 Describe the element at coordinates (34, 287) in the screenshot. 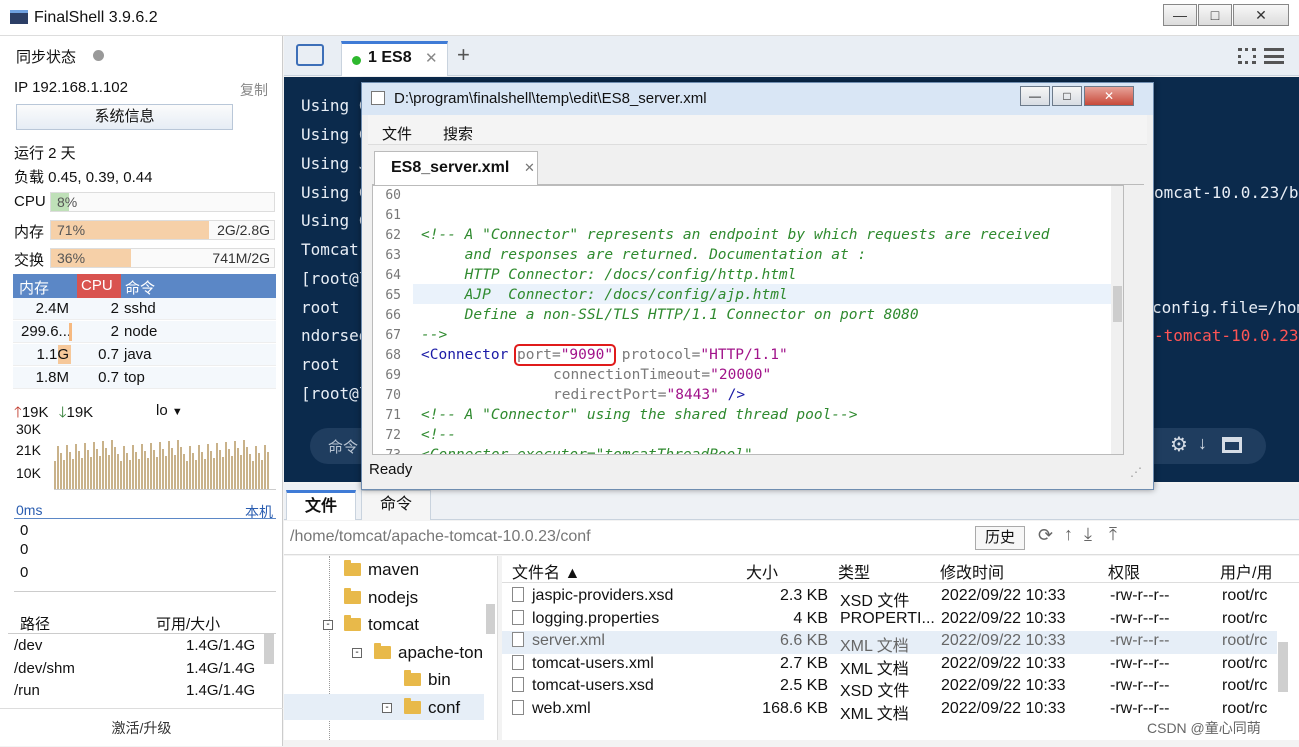

I see `process-col-memory: 内存` at that location.